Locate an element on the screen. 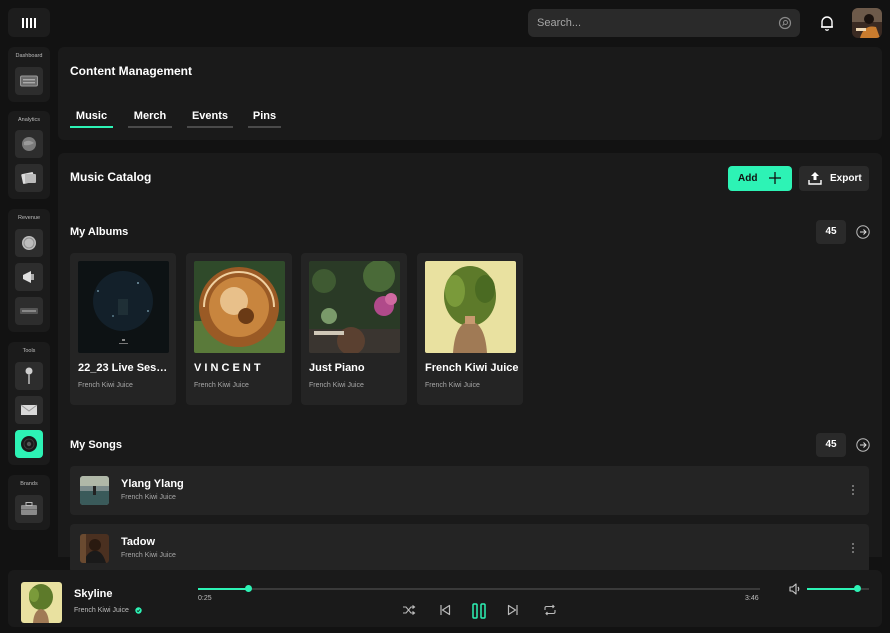 The image size is (890, 633). total-time: 3:46 is located at coordinates (752, 598).